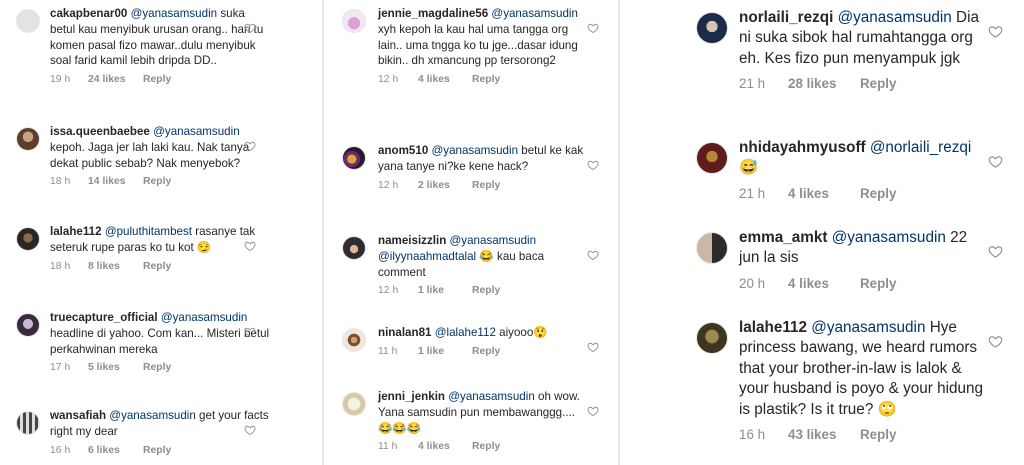 The image size is (1024, 465). I want to click on comment-username: anom510, so click(403, 150).